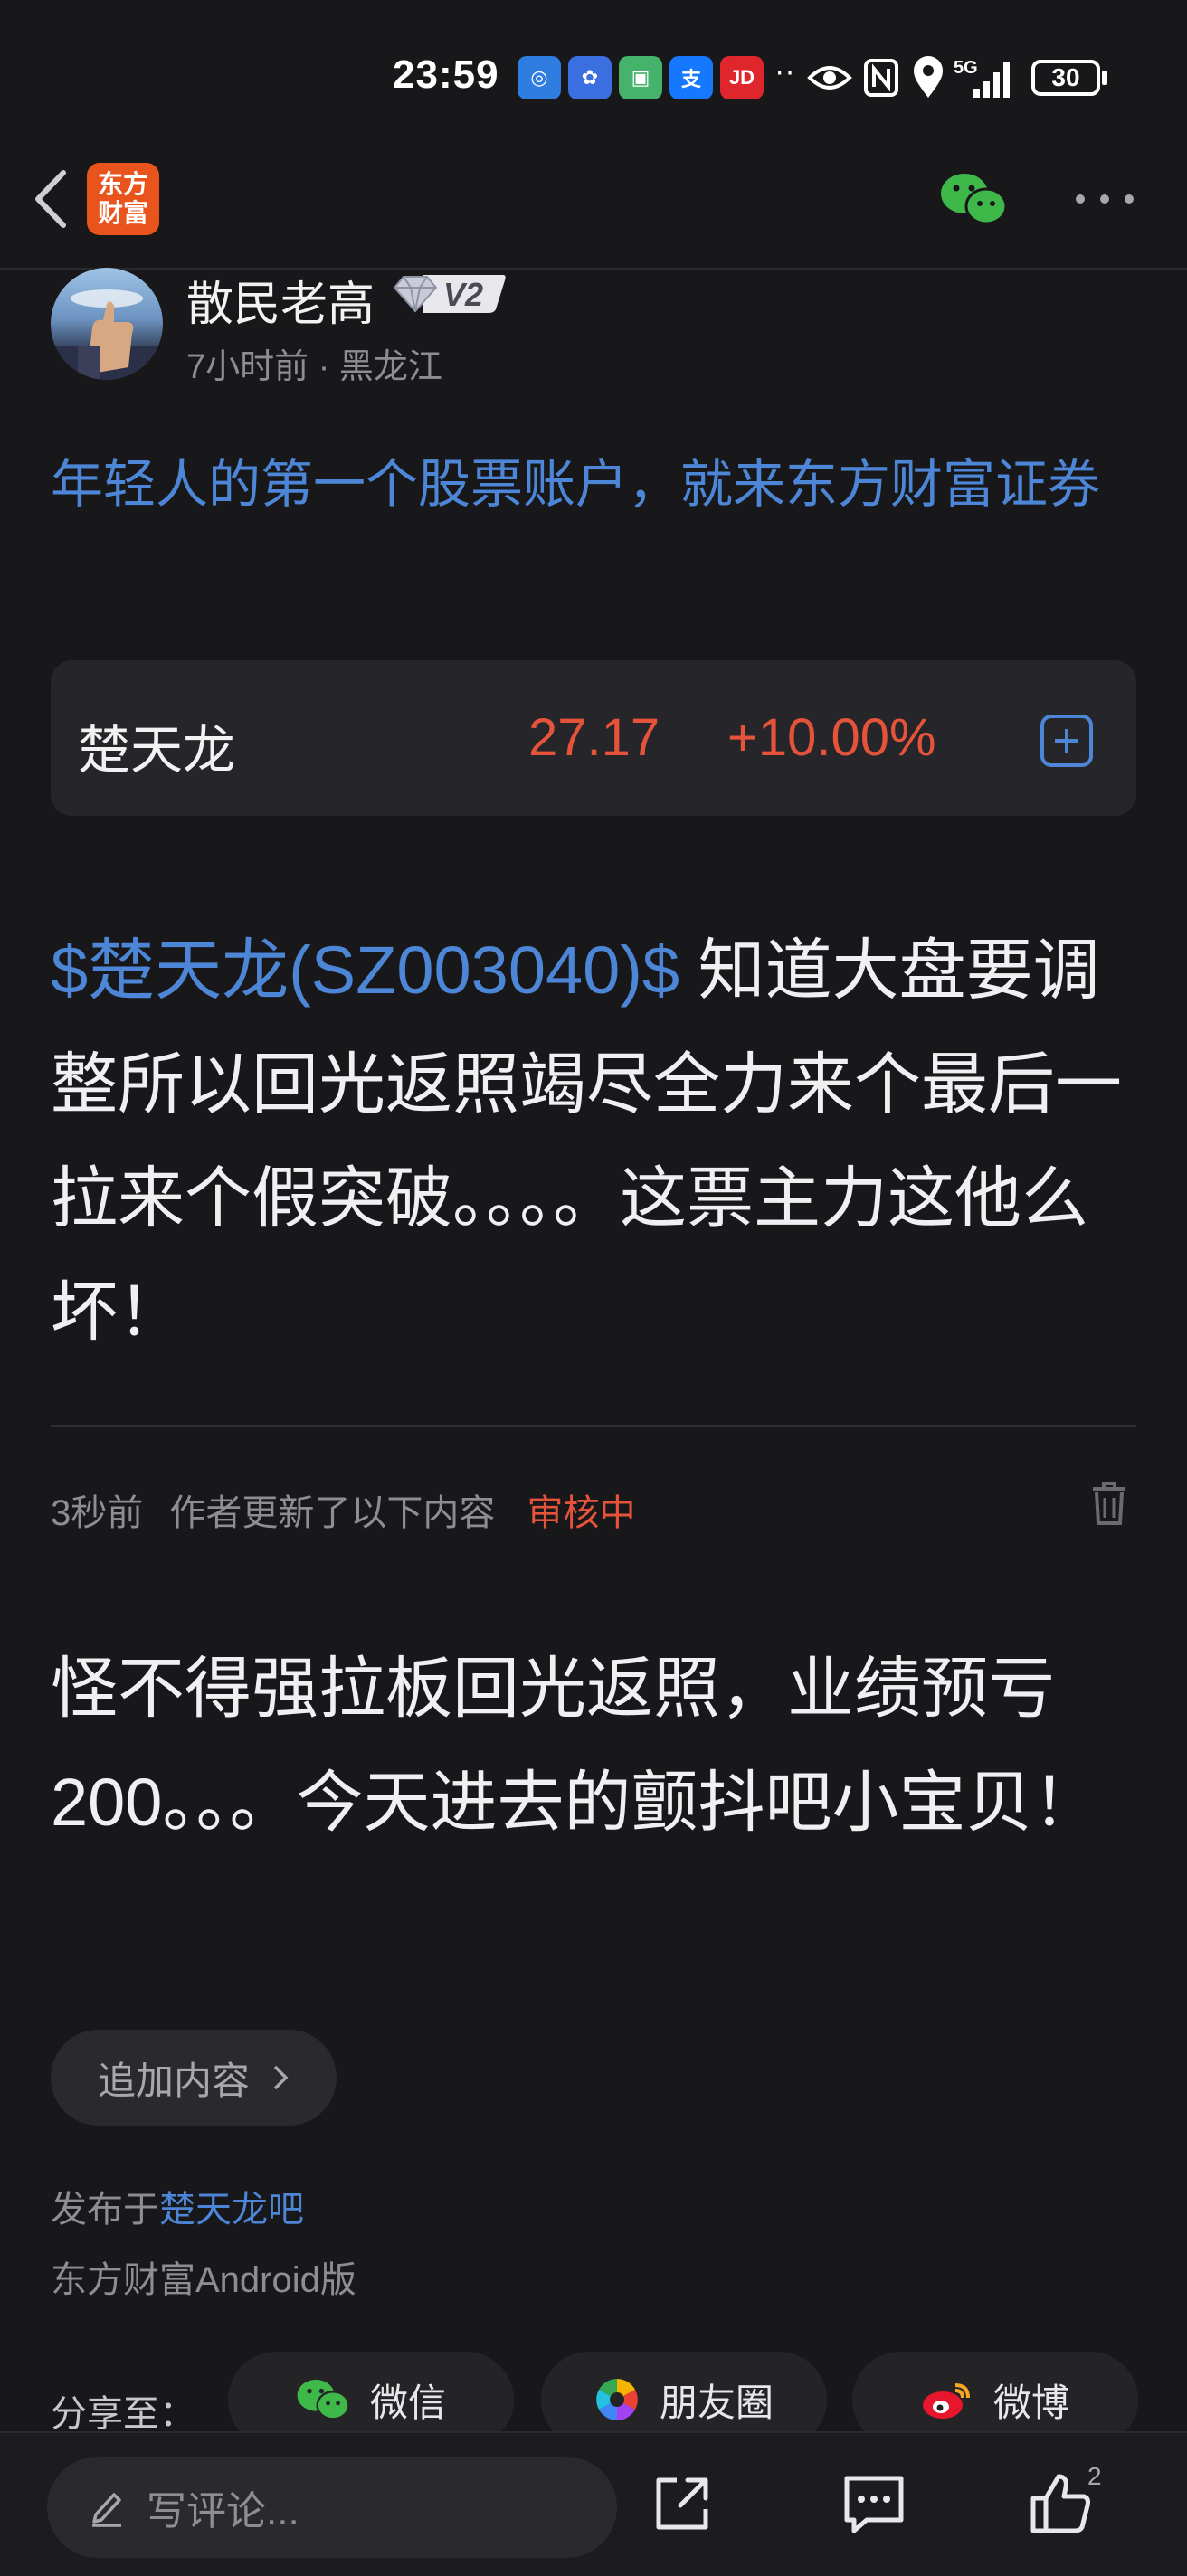  I want to click on baidu-app-icon: ✿, so click(590, 78).